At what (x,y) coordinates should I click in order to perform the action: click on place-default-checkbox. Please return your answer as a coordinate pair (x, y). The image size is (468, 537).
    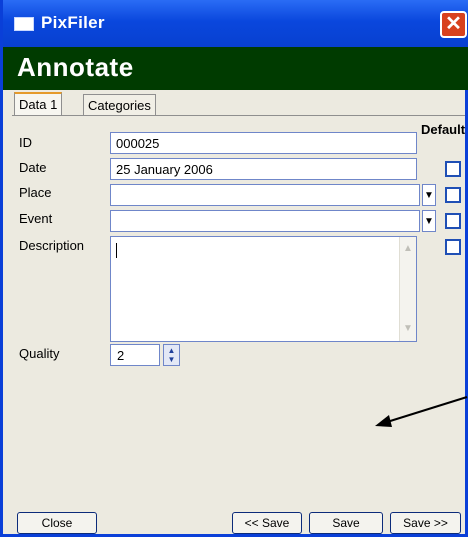
    Looking at the image, I should click on (453, 195).